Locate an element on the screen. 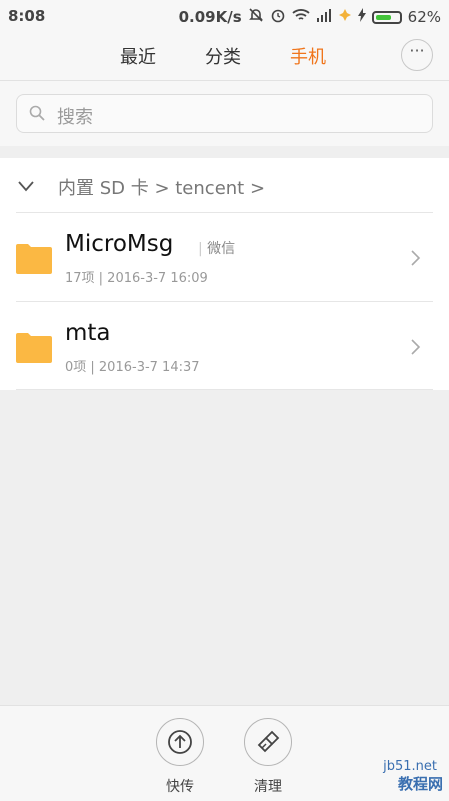  search-placeholder: 搜索 is located at coordinates (75, 117).